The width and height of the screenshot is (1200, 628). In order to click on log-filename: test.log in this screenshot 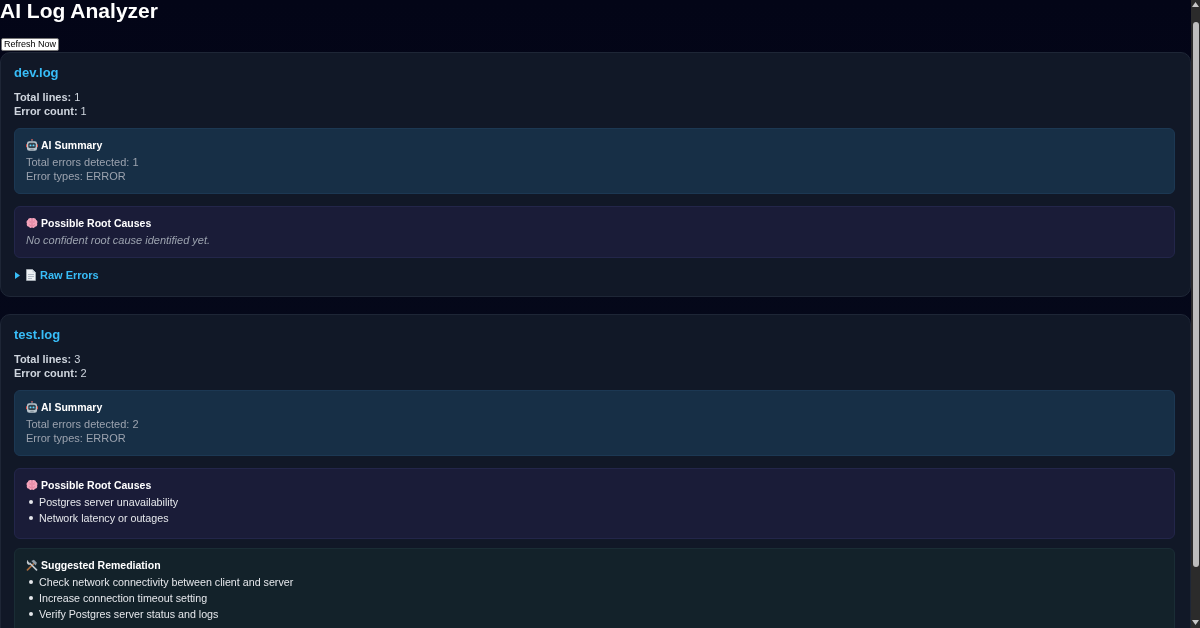, I will do `click(37, 335)`.